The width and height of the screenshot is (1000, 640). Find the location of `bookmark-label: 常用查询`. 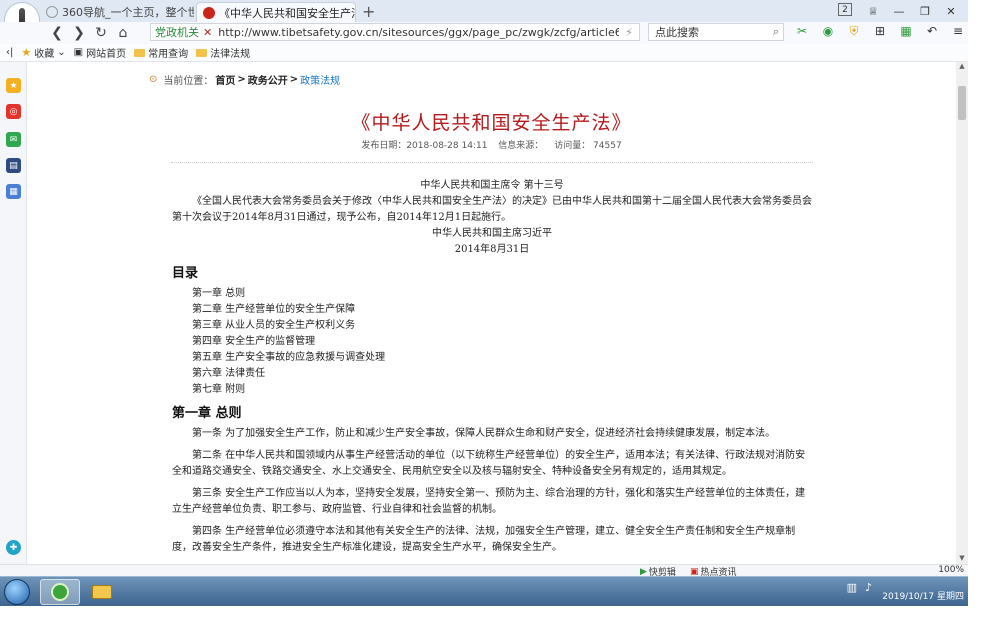

bookmark-label: 常用查询 is located at coordinates (168, 54).